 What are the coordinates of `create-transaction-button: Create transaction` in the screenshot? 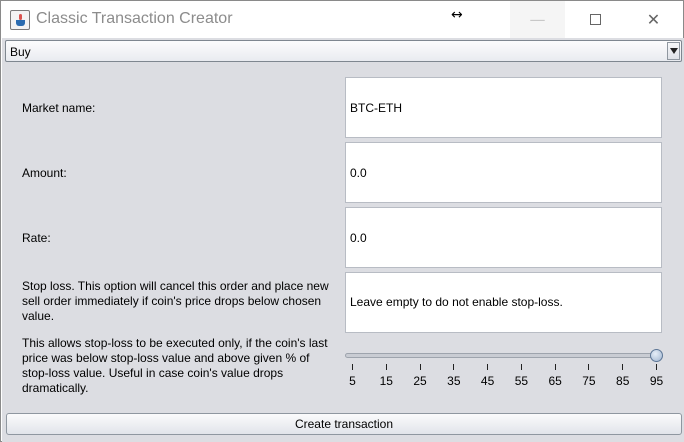 It's located at (344, 424).